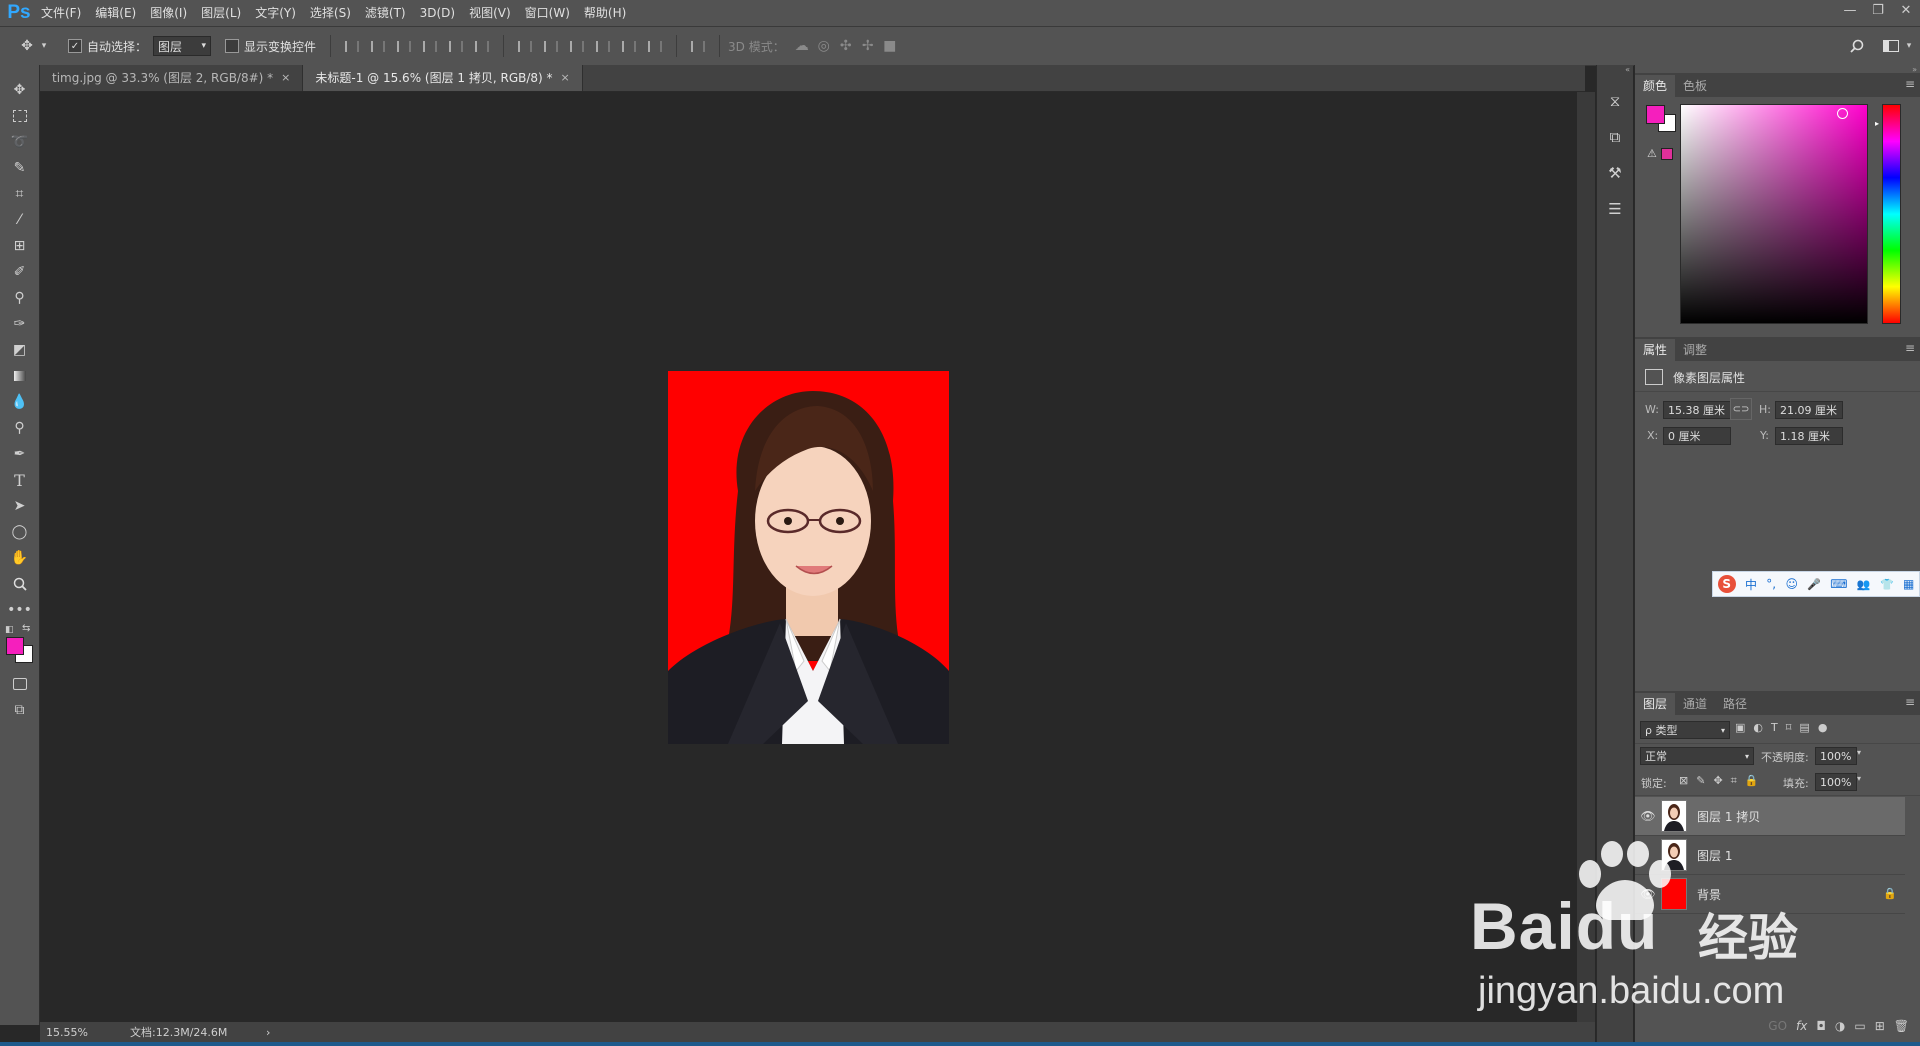  I want to click on menu-layer: 图层(L), so click(221, 13).